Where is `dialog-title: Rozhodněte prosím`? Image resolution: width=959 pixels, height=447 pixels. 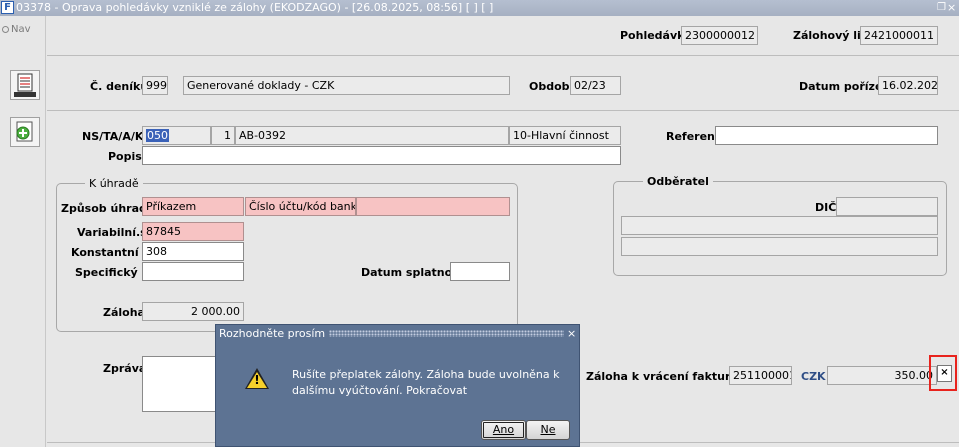
dialog-title: Rozhodněte prosím is located at coordinates (274, 333).